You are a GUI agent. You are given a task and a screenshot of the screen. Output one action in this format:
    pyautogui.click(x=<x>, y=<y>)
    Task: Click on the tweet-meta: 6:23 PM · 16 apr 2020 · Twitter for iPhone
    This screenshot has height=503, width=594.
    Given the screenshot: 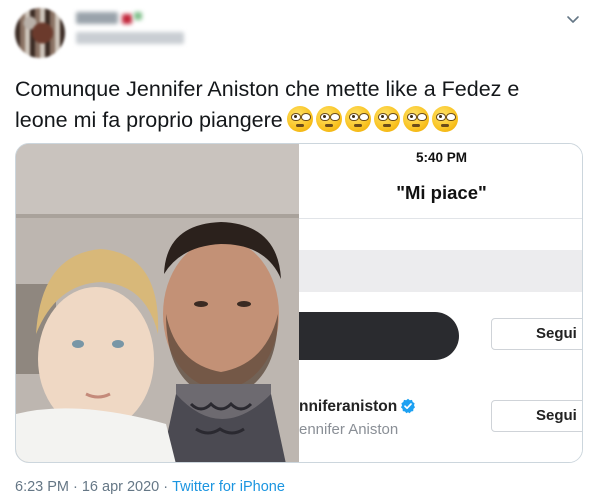 What is the action you would take?
    pyautogui.click(x=150, y=487)
    